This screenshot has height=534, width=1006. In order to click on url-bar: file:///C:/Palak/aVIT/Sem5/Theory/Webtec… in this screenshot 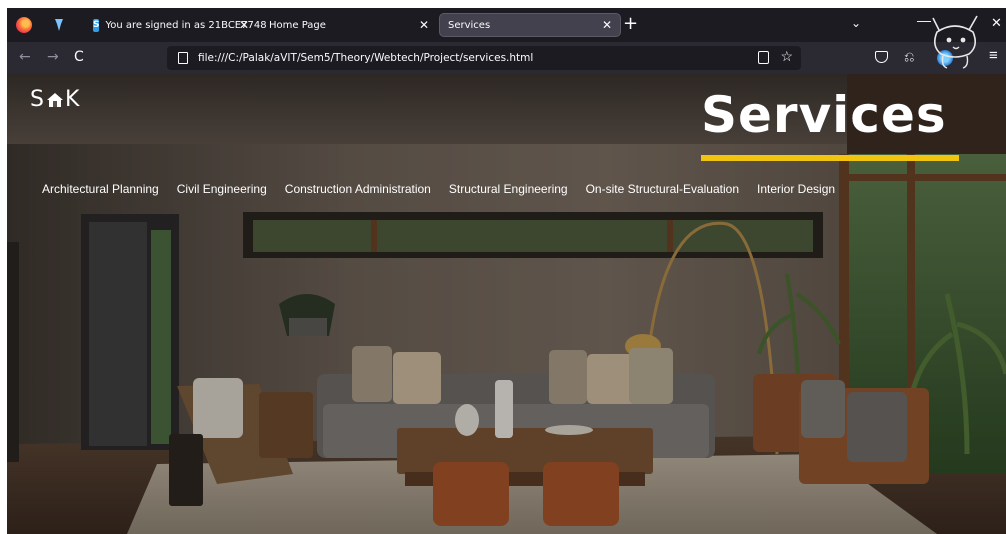, I will do `click(484, 58)`.